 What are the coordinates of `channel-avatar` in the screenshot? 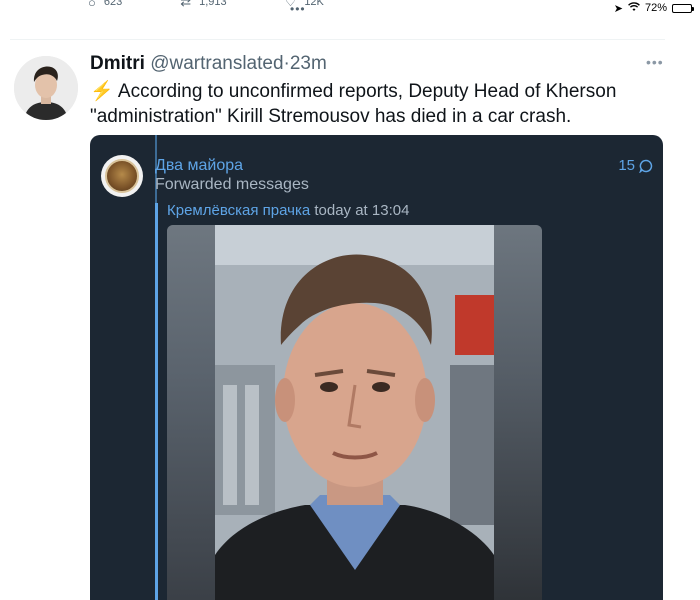 It's located at (122, 176).